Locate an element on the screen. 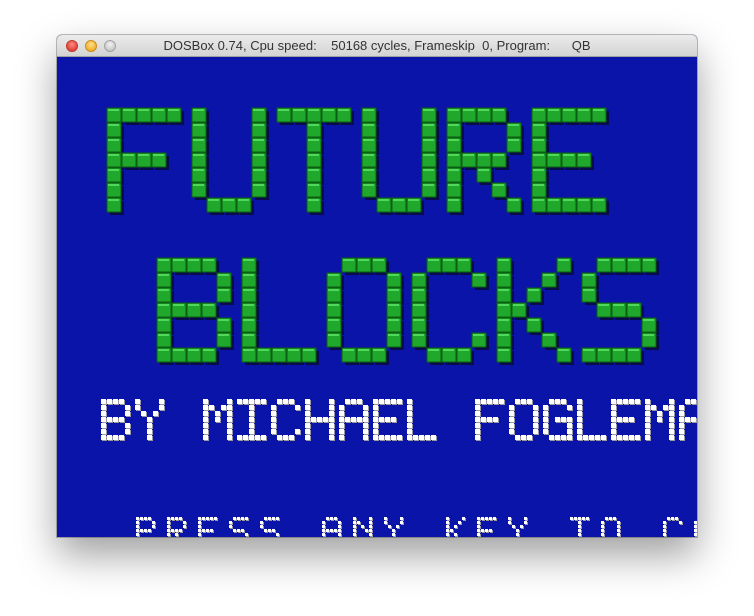  title-blocks is located at coordinates (407, 311).